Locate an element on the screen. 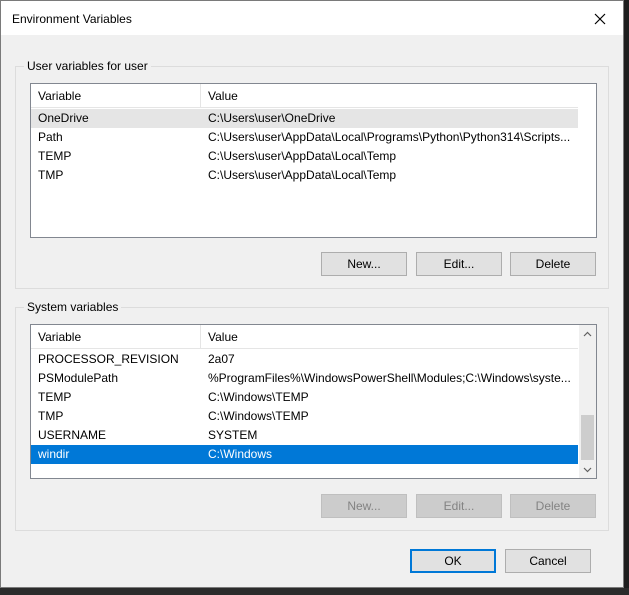 Image resolution: width=629 pixels, height=595 pixels. system-delete-button: Delete is located at coordinates (553, 506).